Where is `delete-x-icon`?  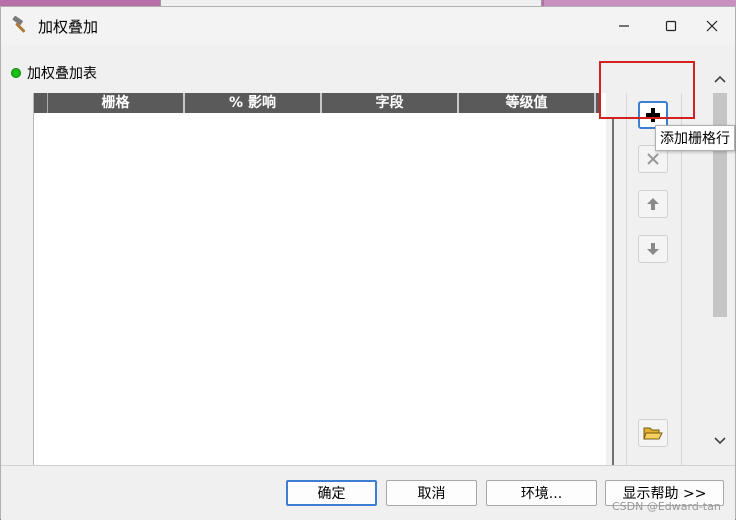 delete-x-icon is located at coordinates (653, 159).